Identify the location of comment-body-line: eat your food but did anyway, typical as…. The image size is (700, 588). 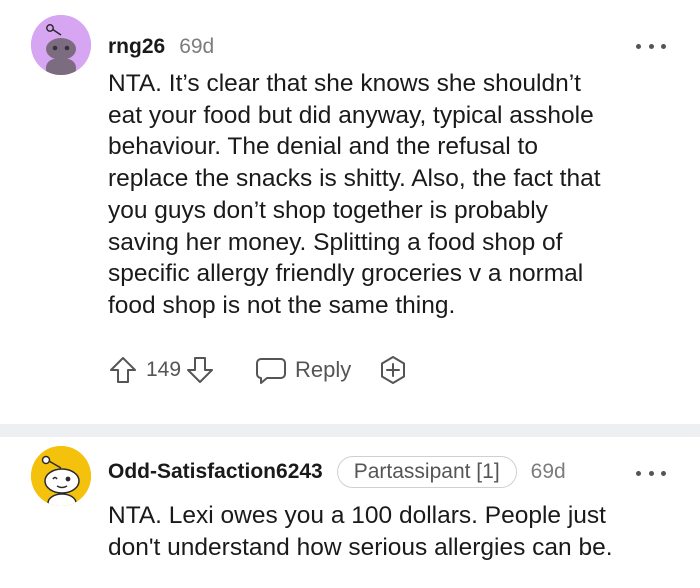
(351, 115).